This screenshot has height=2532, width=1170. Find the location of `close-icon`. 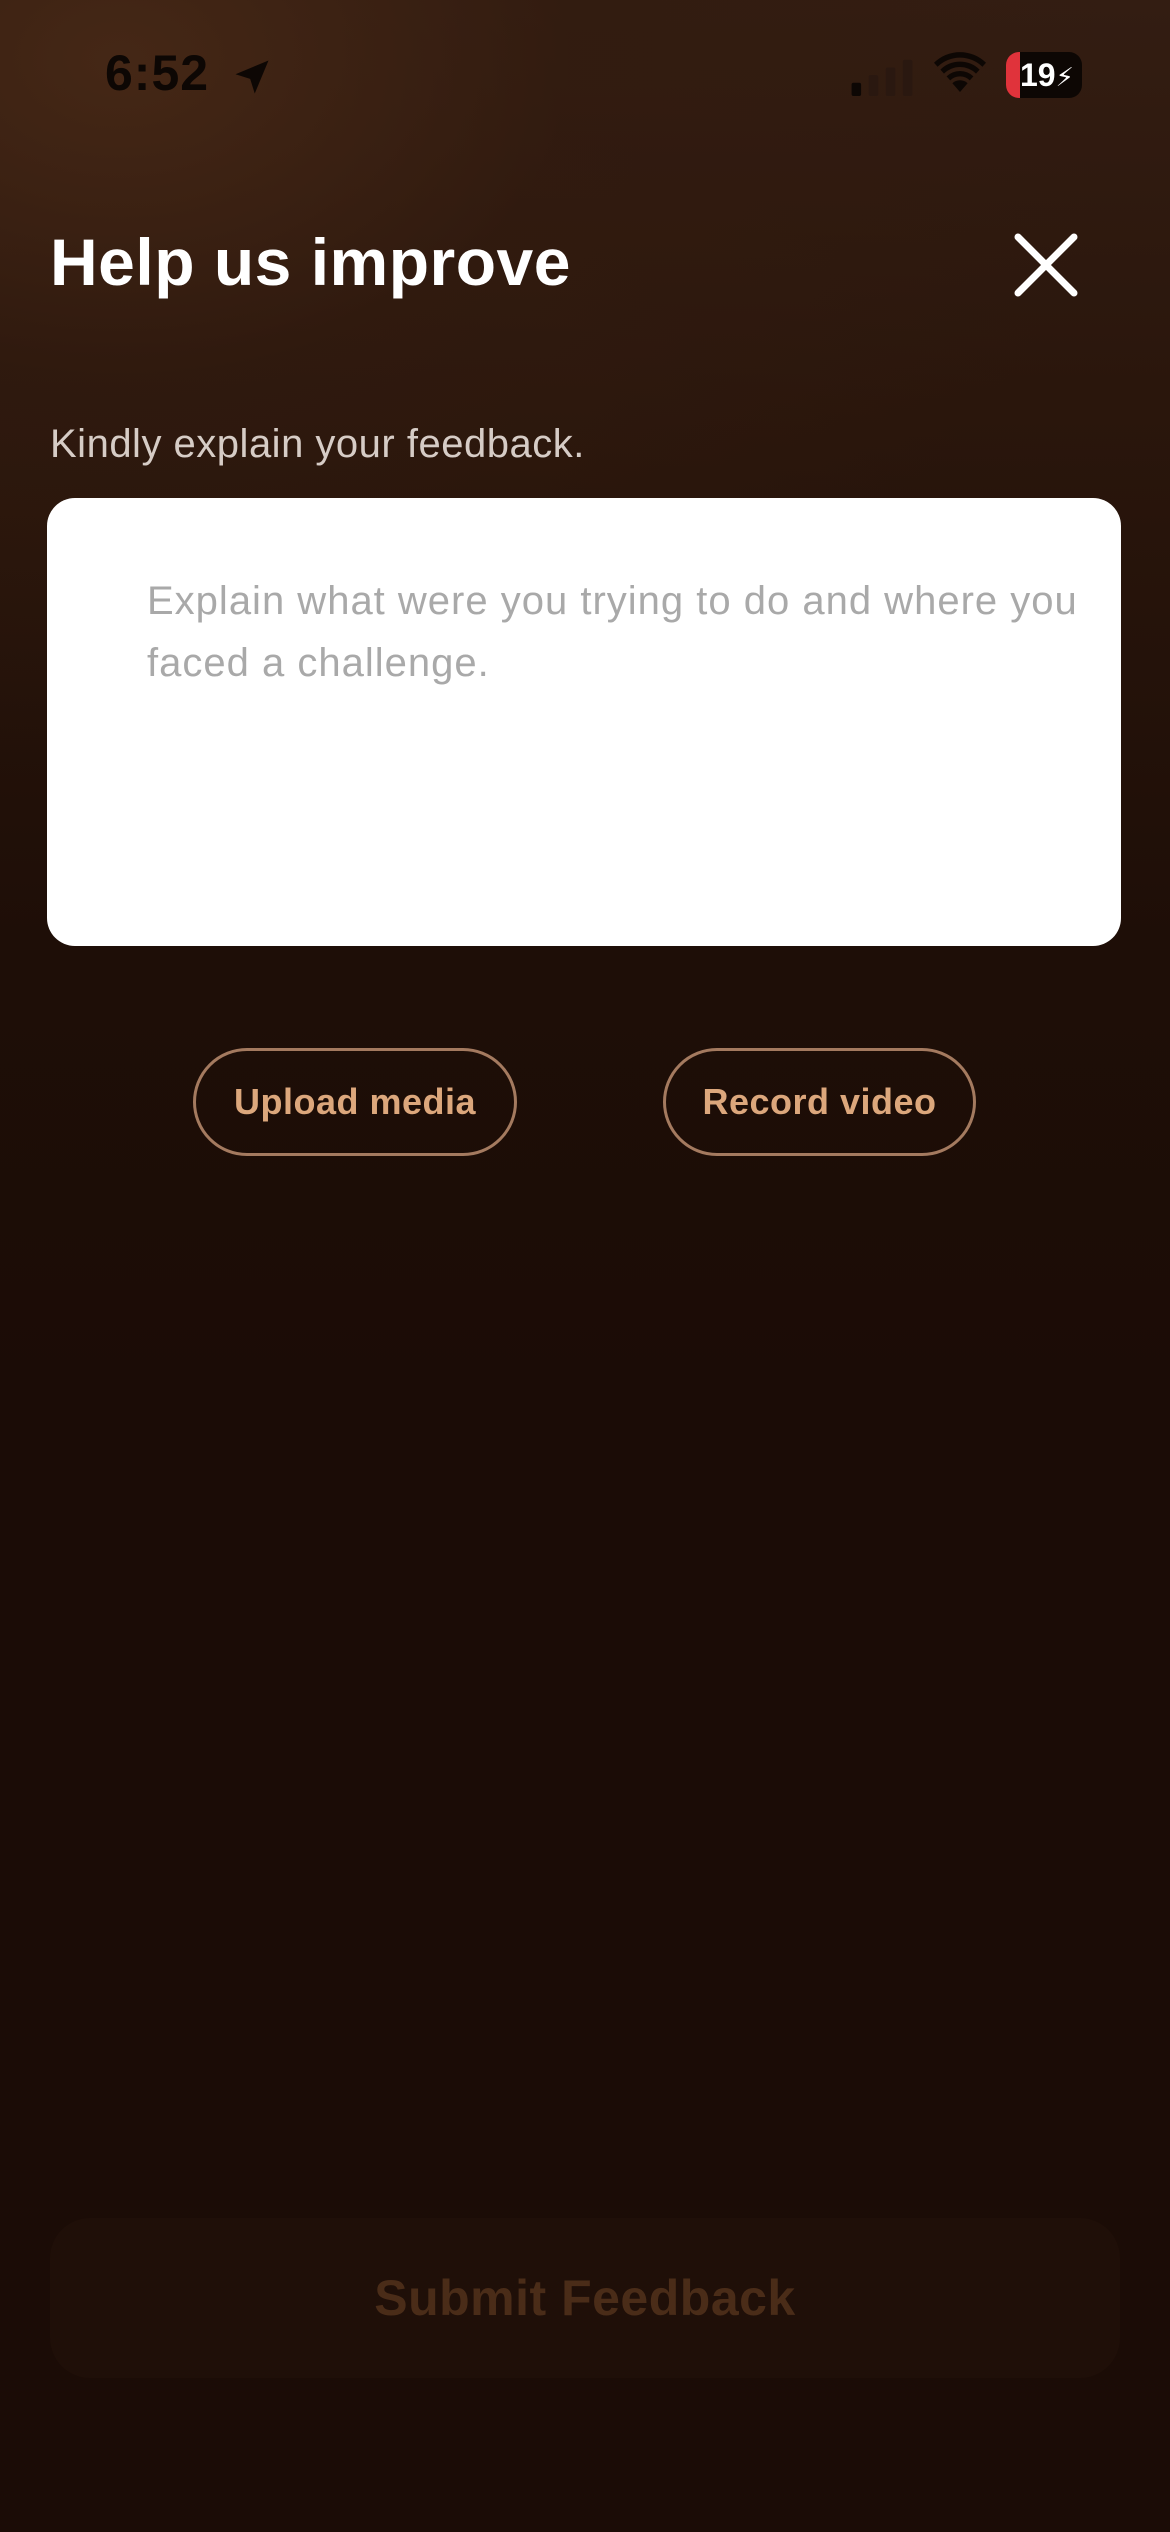

close-icon is located at coordinates (1046, 265).